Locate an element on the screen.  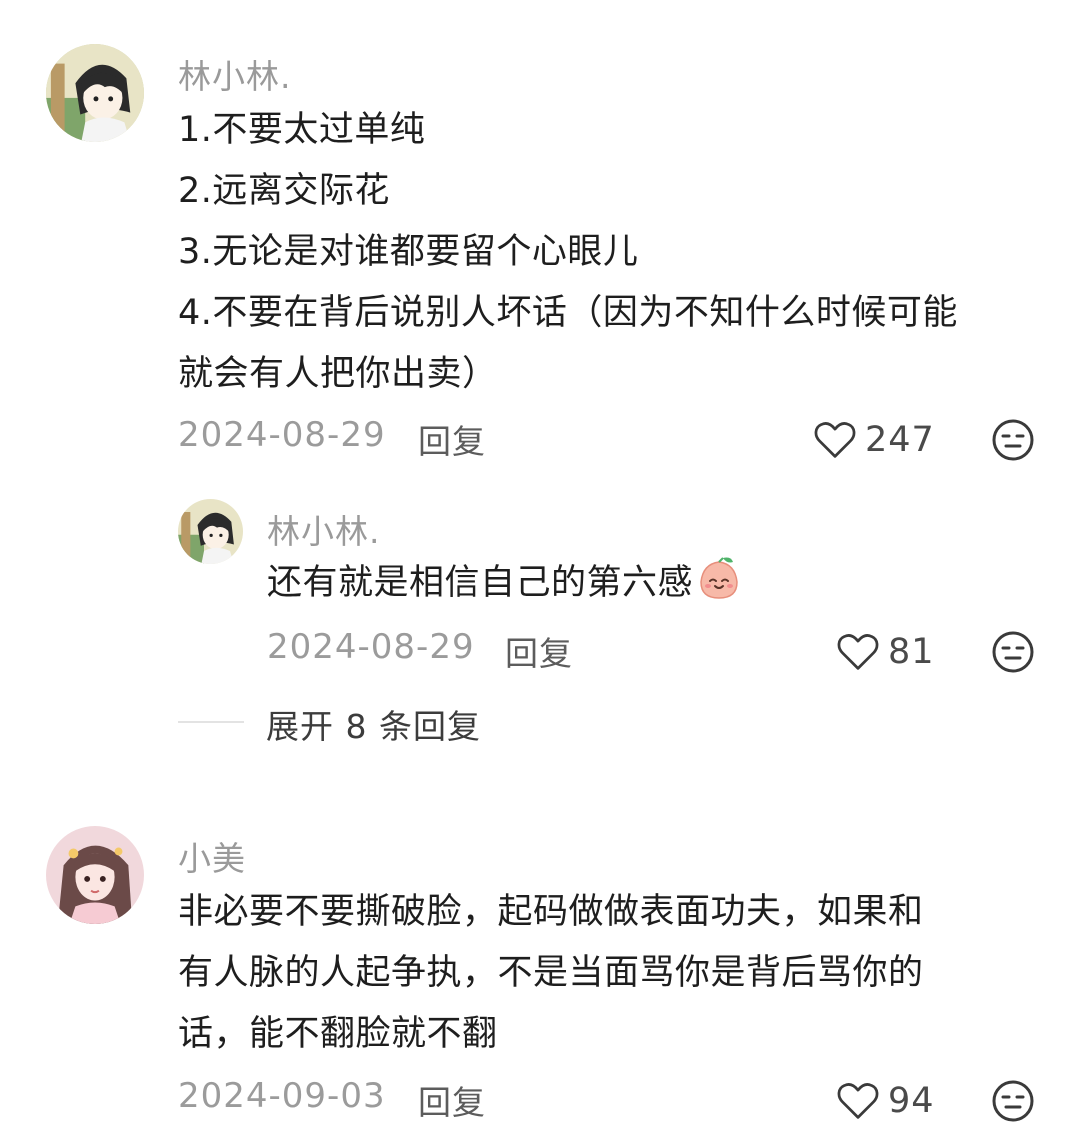
comment-text-line: 话，能不翻脸就不翻 is located at coordinates (338, 1034).